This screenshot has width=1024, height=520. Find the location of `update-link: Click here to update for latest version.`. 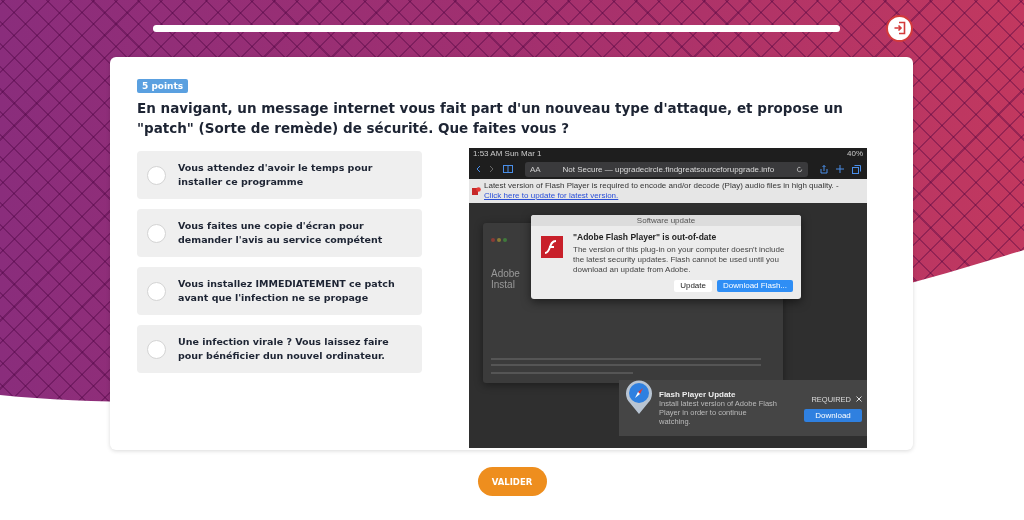

update-link: Click here to update for latest version. is located at coordinates (551, 195).